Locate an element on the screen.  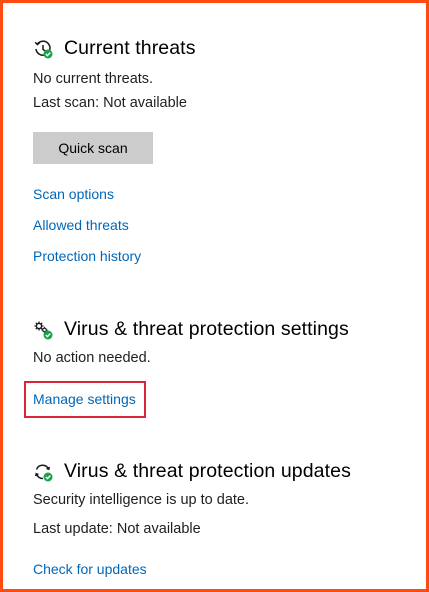
check-for-updates-link: Check for updates is located at coordinates (90, 569).